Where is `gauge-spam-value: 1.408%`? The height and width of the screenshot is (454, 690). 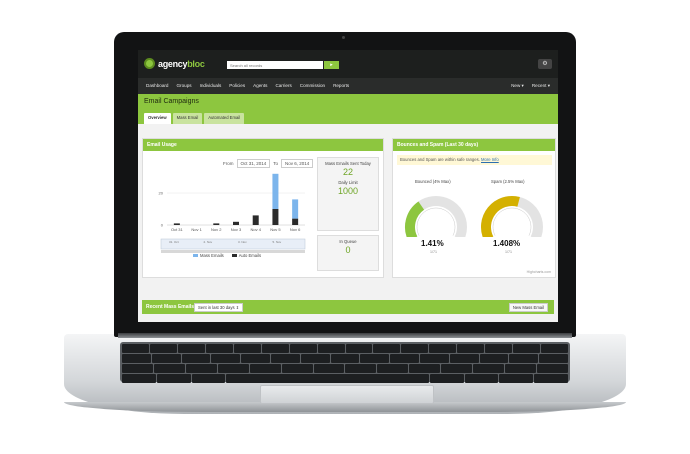
gauge-spam-value: 1.408% is located at coordinates (507, 243).